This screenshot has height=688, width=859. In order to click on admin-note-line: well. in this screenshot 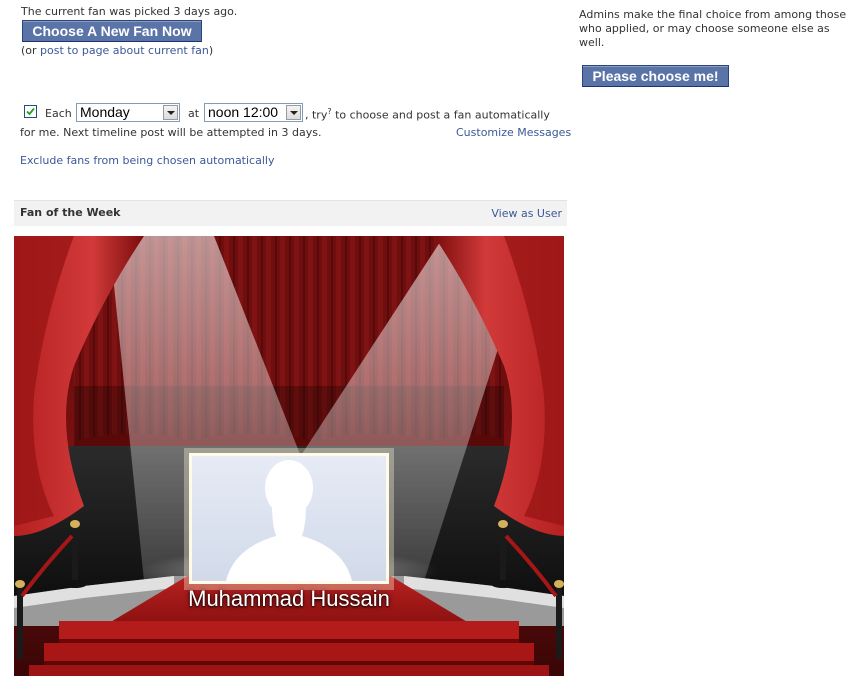, I will do `click(592, 42)`.